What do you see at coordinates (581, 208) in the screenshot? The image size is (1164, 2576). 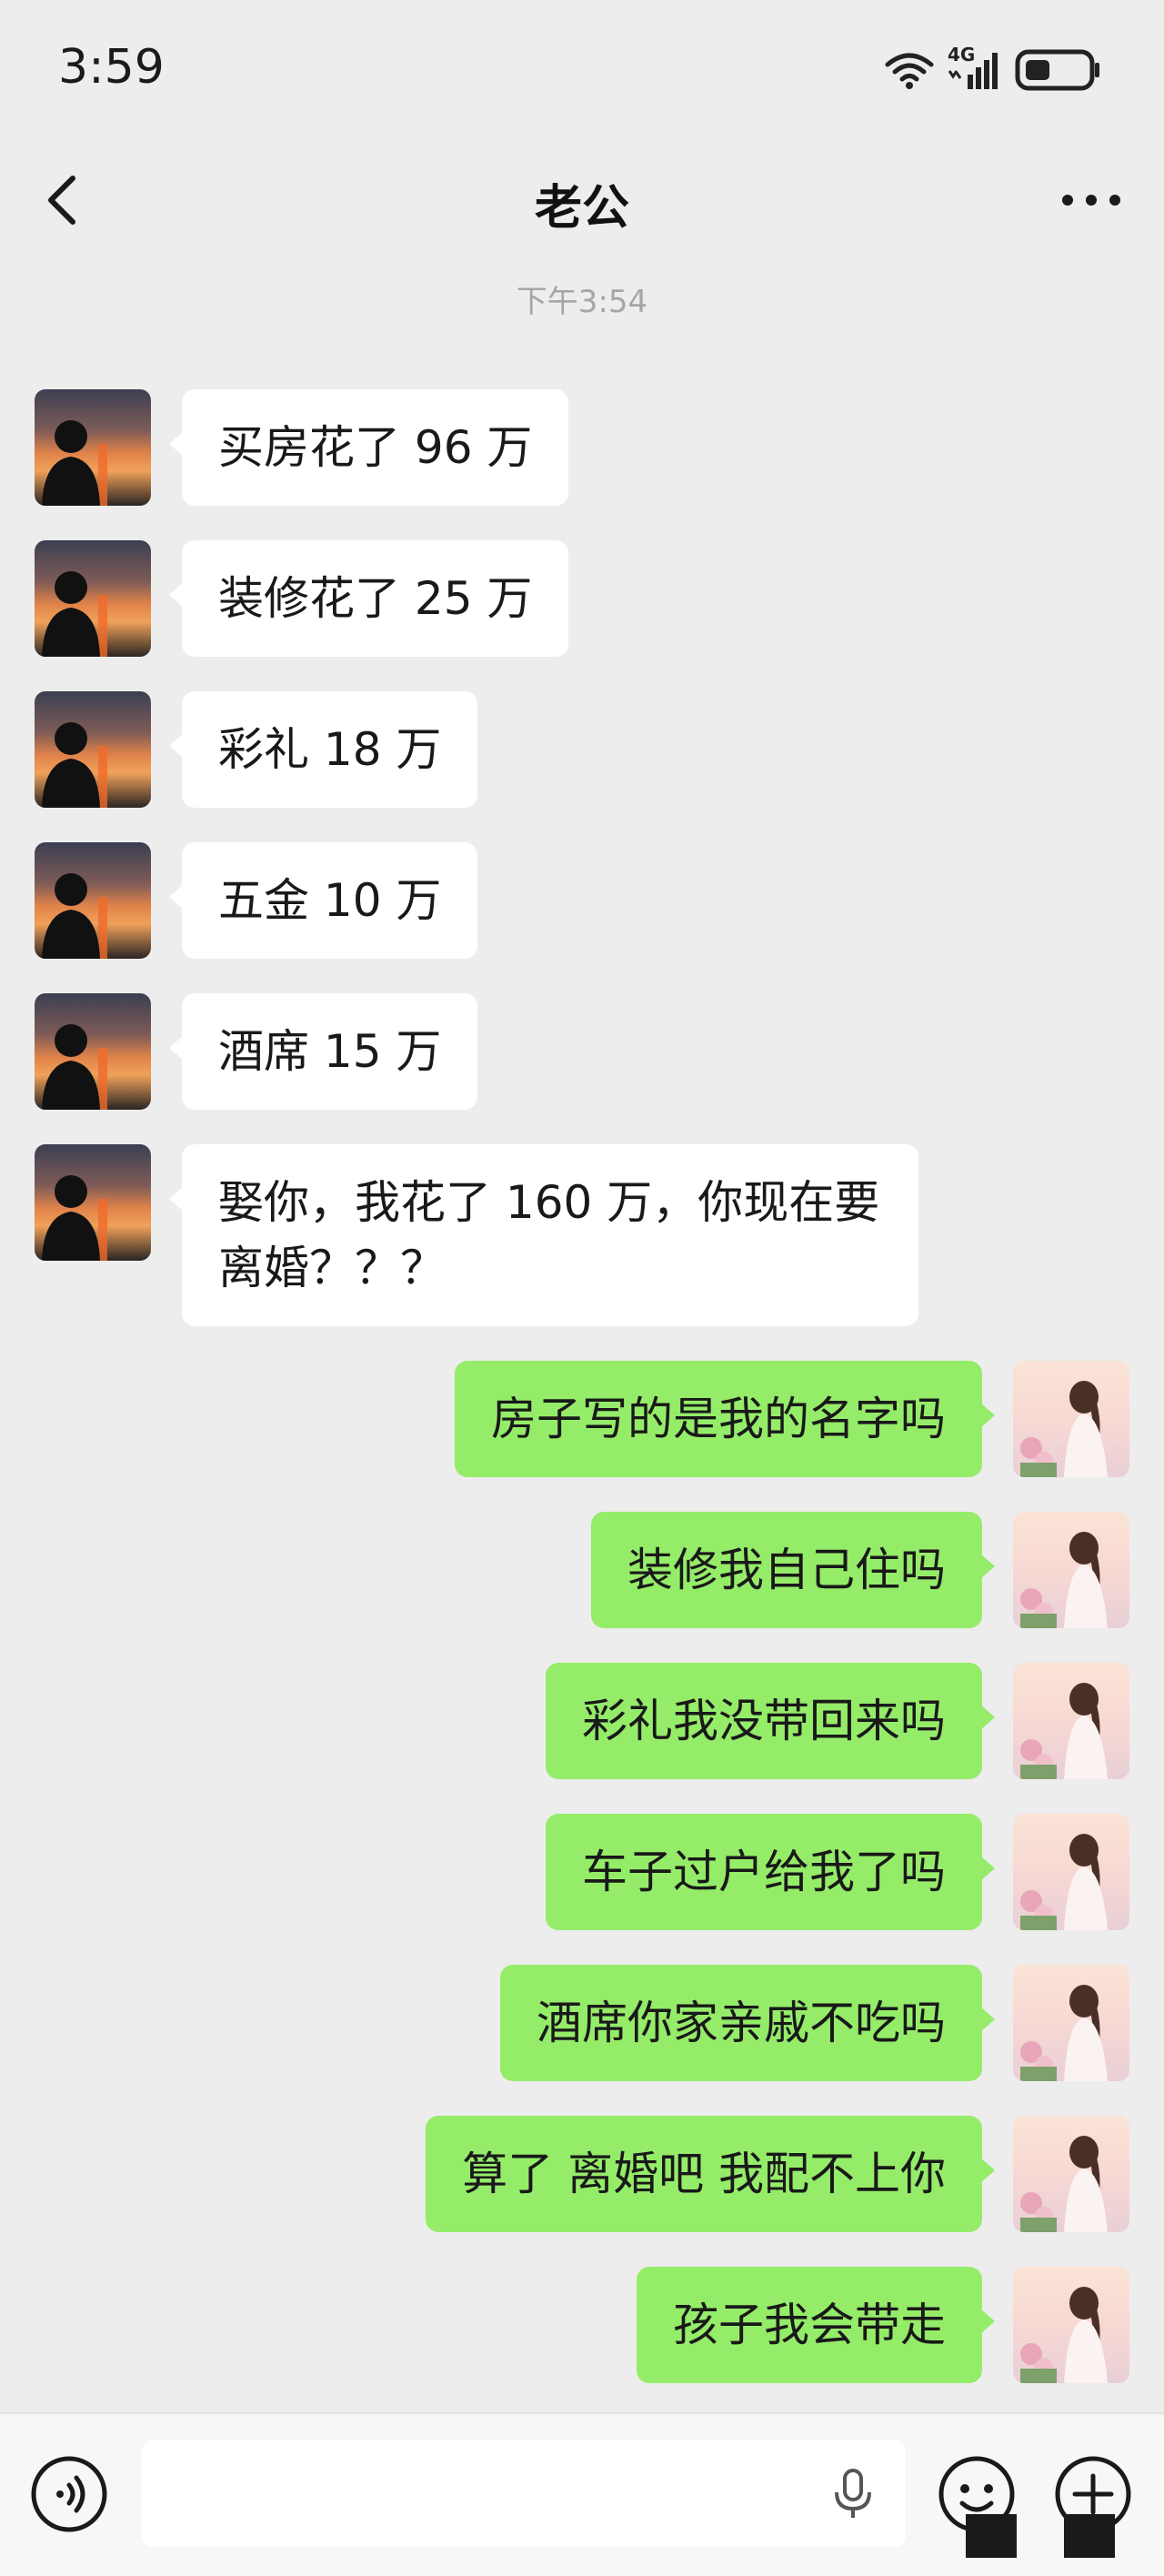 I see `chat-title: 老公` at bounding box center [581, 208].